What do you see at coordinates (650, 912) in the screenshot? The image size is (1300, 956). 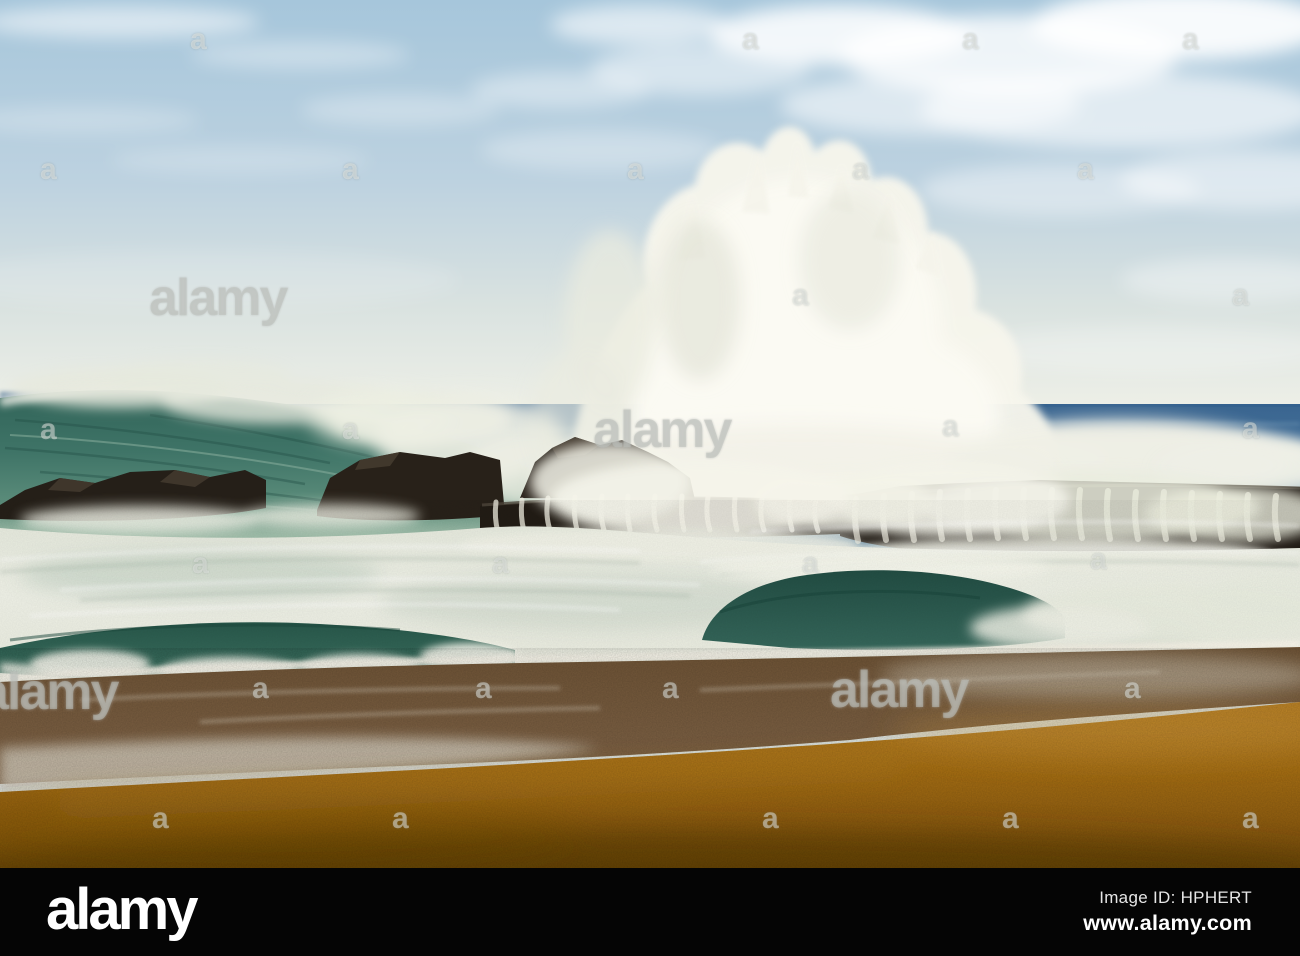 I see `attribution-bar: alamy Image ID: HPHERT www.alamy.com` at bounding box center [650, 912].